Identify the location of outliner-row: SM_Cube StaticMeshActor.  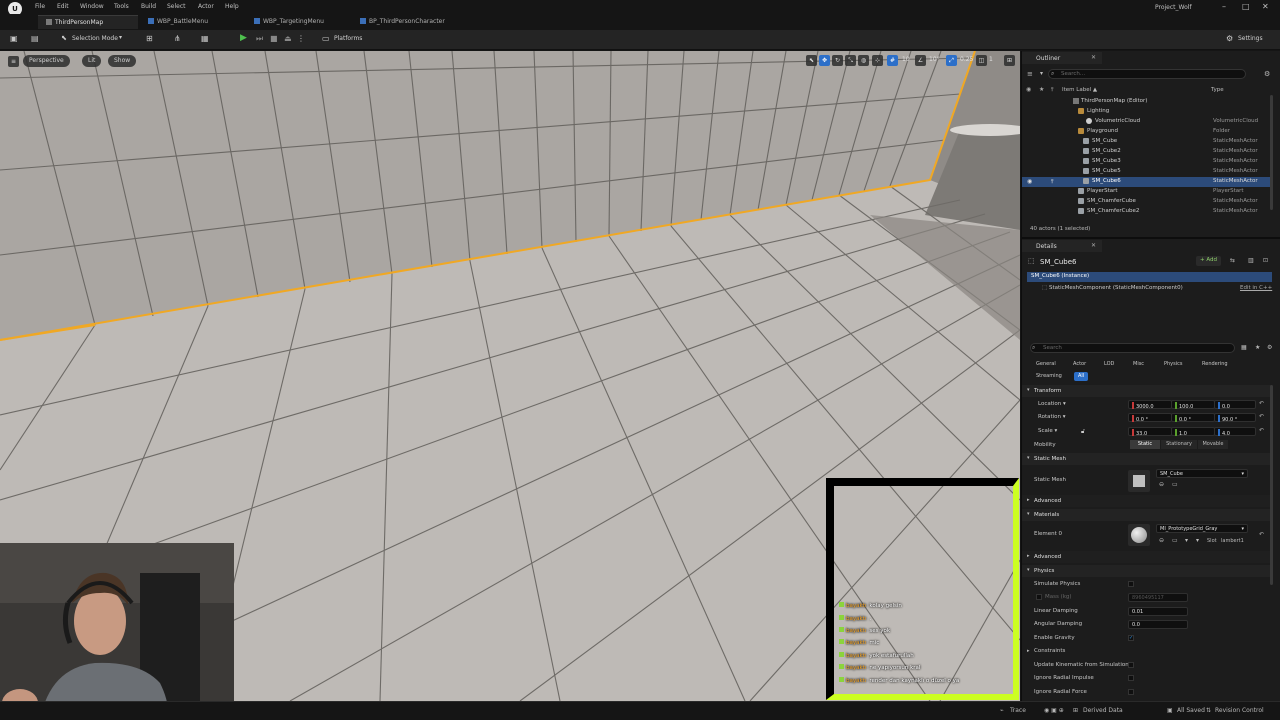
(1147, 142).